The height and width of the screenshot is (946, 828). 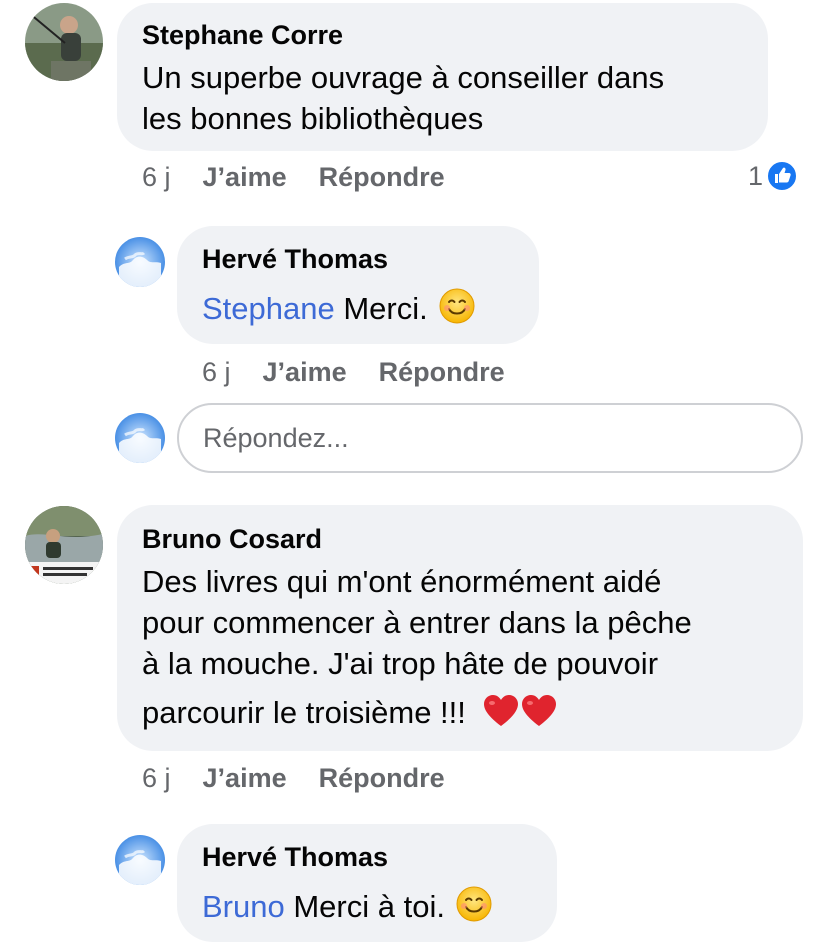 I want to click on comment-text-line: Un superbe ouvrage à conseiller dans, so click(x=403, y=77).